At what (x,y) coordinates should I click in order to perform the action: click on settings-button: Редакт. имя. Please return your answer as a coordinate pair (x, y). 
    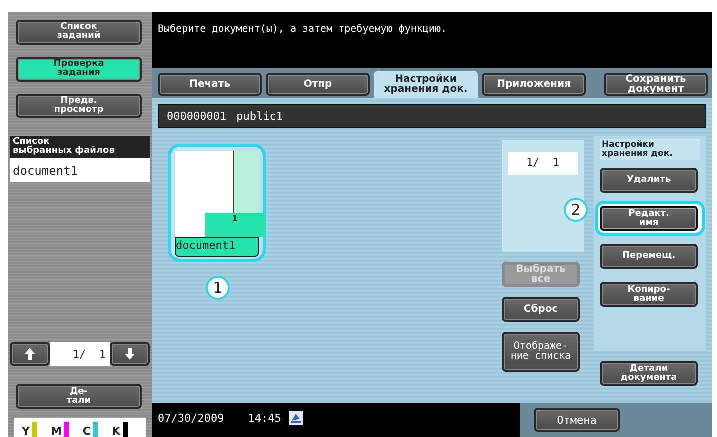
    Looking at the image, I should click on (649, 218).